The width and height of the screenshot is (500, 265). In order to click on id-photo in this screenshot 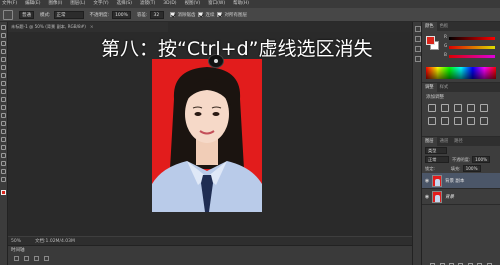, I will do `click(207, 135)`.